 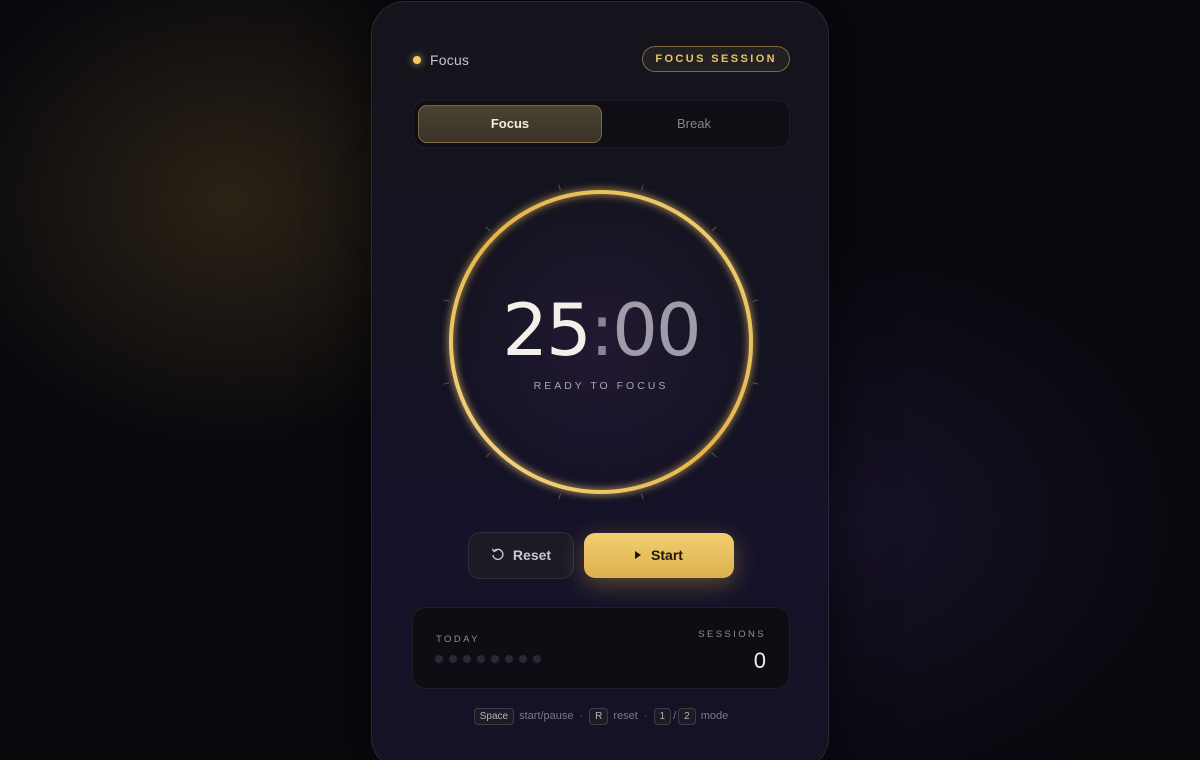 I want to click on time-colon: :, so click(x=601, y=330).